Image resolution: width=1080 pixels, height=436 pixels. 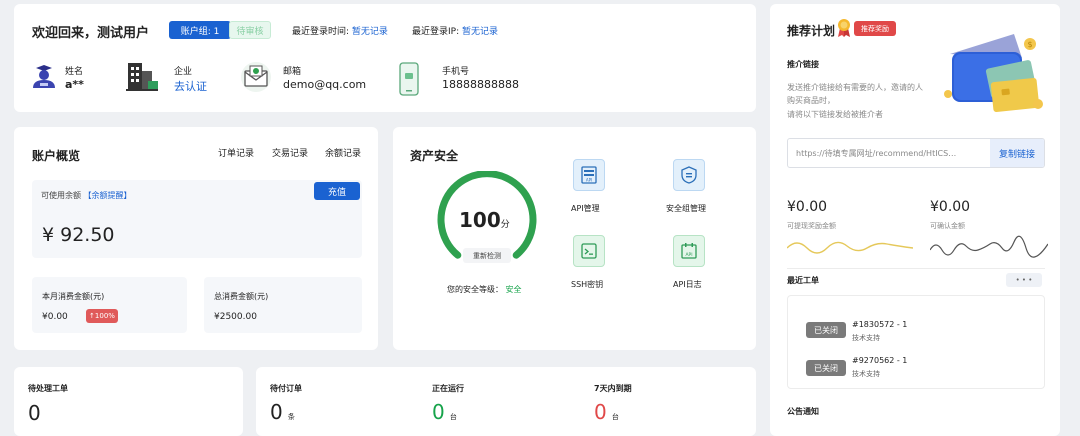 What do you see at coordinates (74, 72) in the screenshot?
I see `name-label: 姓名` at bounding box center [74, 72].